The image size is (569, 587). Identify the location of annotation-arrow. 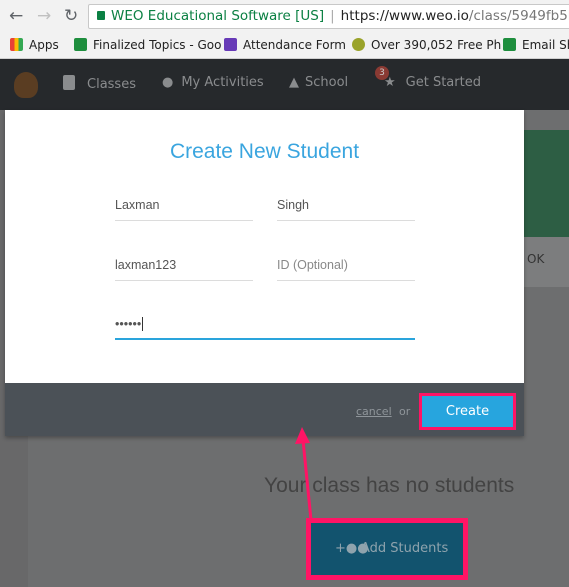
(304, 474).